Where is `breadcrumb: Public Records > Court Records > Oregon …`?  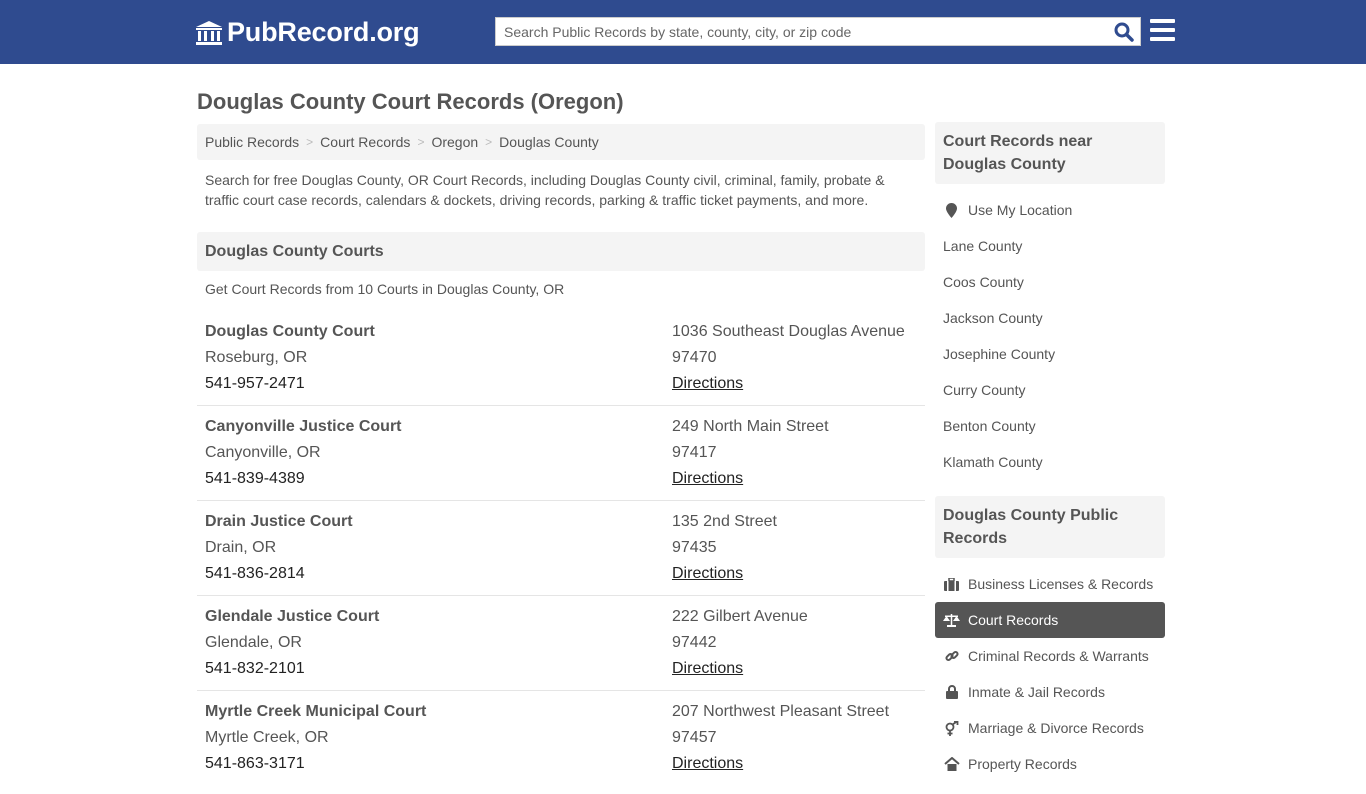 breadcrumb: Public Records > Court Records > Oregon … is located at coordinates (561, 142).